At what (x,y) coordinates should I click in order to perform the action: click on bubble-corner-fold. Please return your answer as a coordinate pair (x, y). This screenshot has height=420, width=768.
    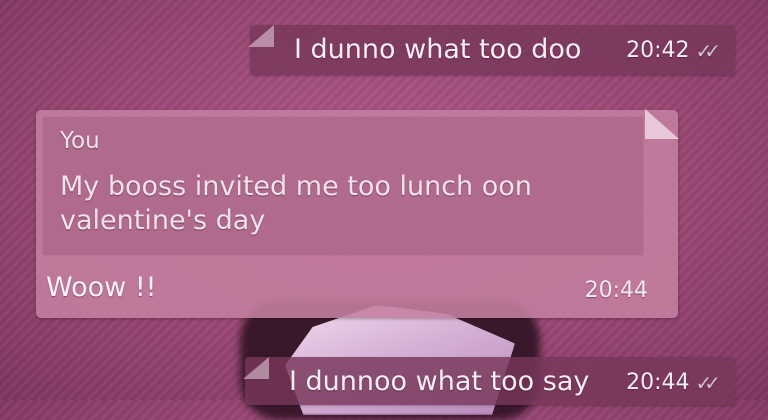
    Looking at the image, I should click on (662, 124).